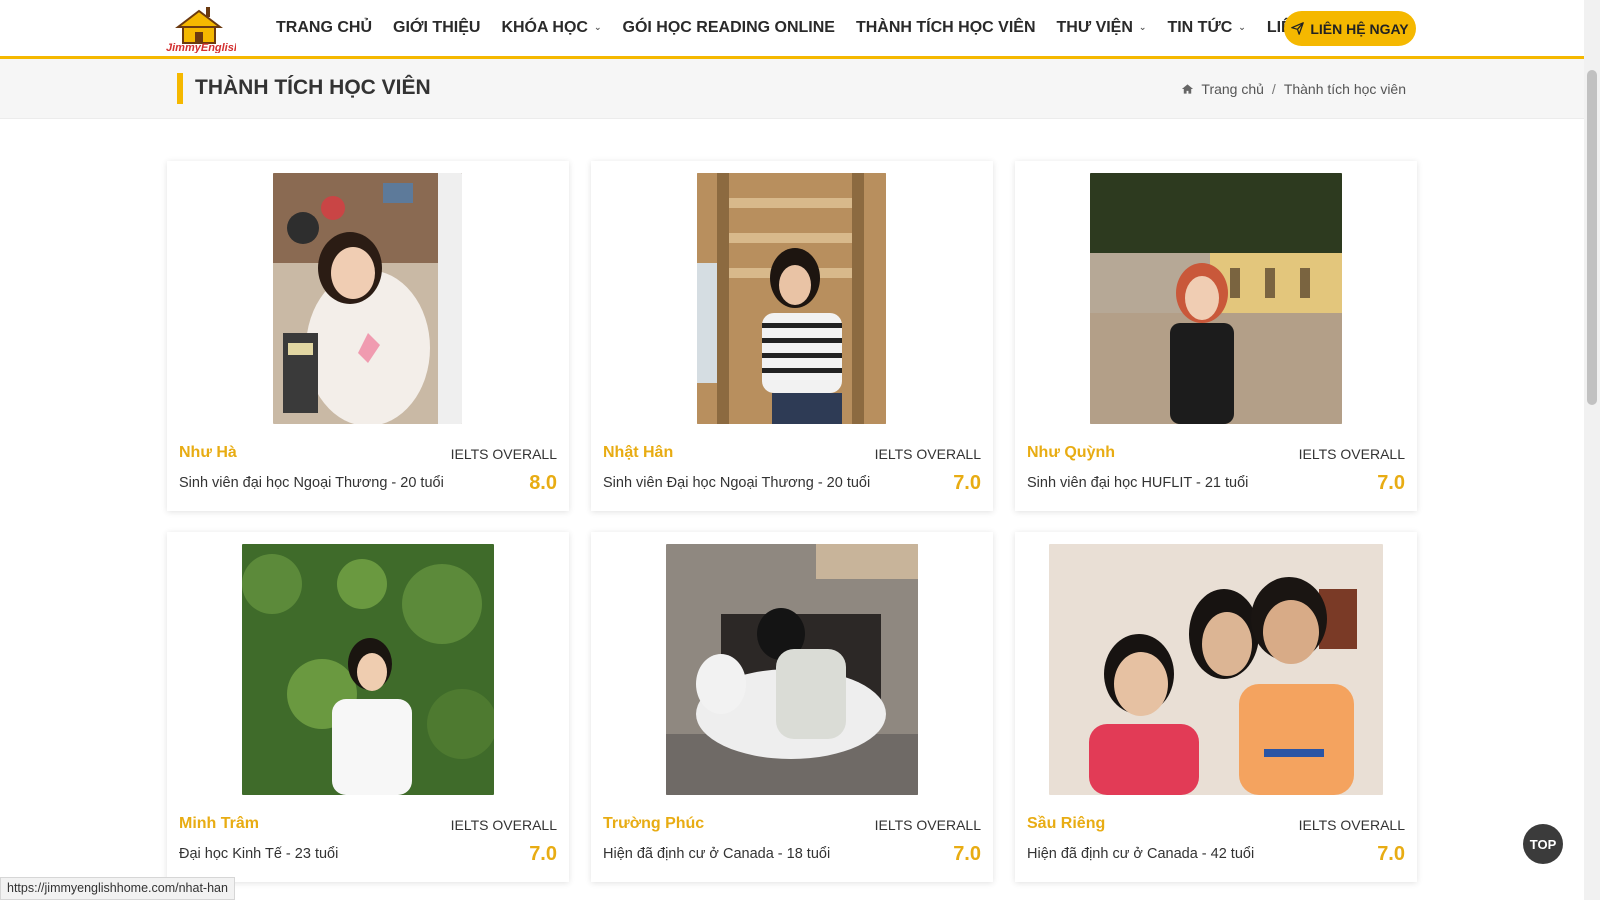 The height and width of the screenshot is (900, 1600). Describe the element at coordinates (737, 483) in the screenshot. I see `student-description: Sinh viên Đại học Ngoại Thương - 20 tuổi` at that location.